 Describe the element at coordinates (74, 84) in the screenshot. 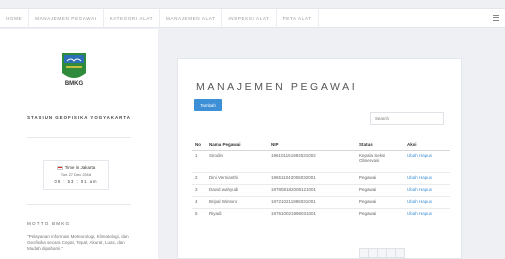

I see `svg-text: BMKG` at that location.